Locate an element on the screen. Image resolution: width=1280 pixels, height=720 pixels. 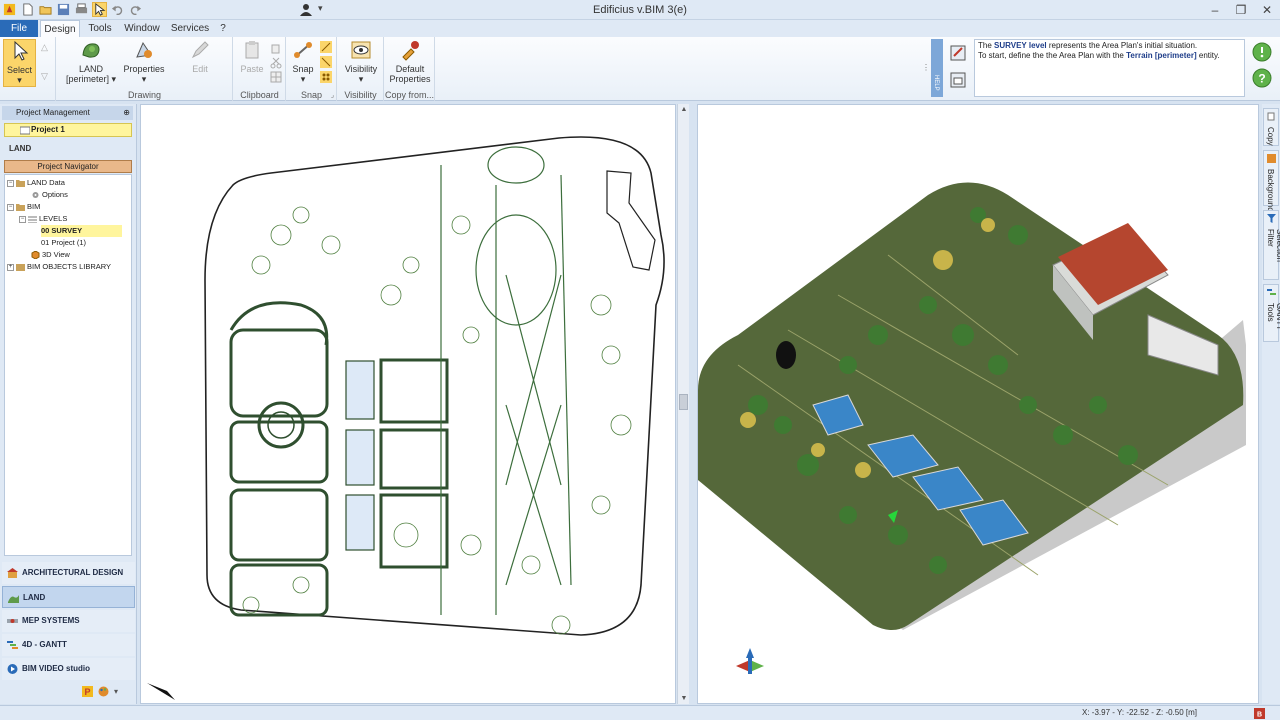
new-file-icon is located at coordinates (27, 9).